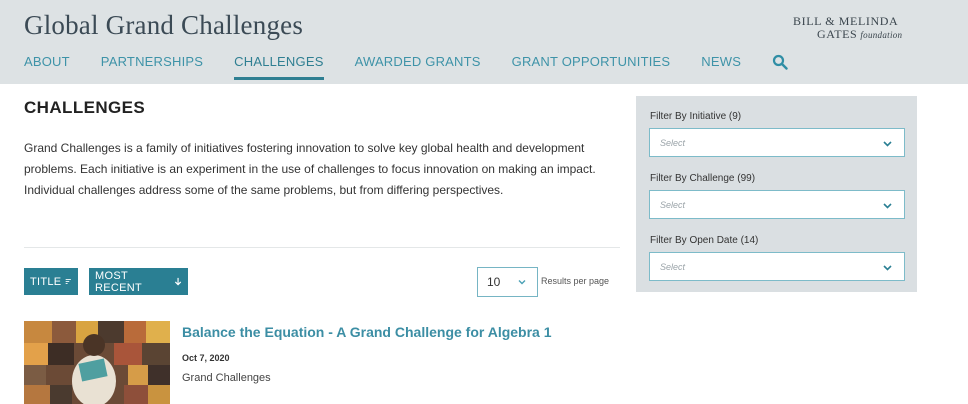 Image resolution: width=968 pixels, height=404 pixels. Describe the element at coordinates (673, 267) in the screenshot. I see `filter-open-date-placeholder: Select` at that location.